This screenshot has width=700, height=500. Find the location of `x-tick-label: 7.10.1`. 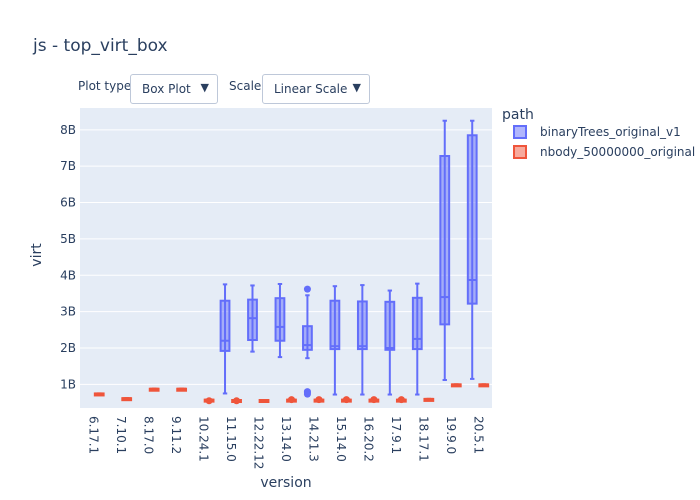

x-tick-label: 7.10.1 is located at coordinates (121, 435).